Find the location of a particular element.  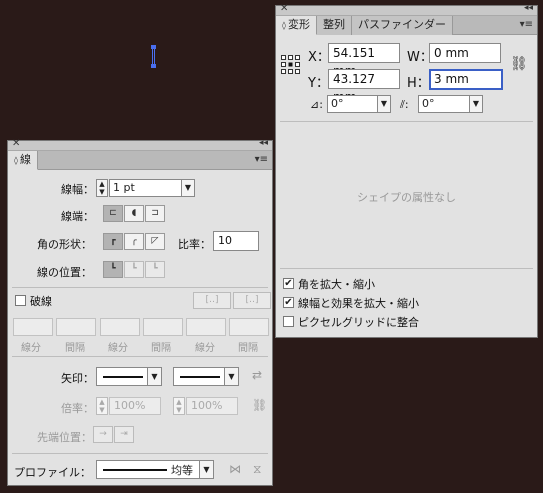

stroke-tab-row: ◊ 線 ▾≡ is located at coordinates (140, 160).